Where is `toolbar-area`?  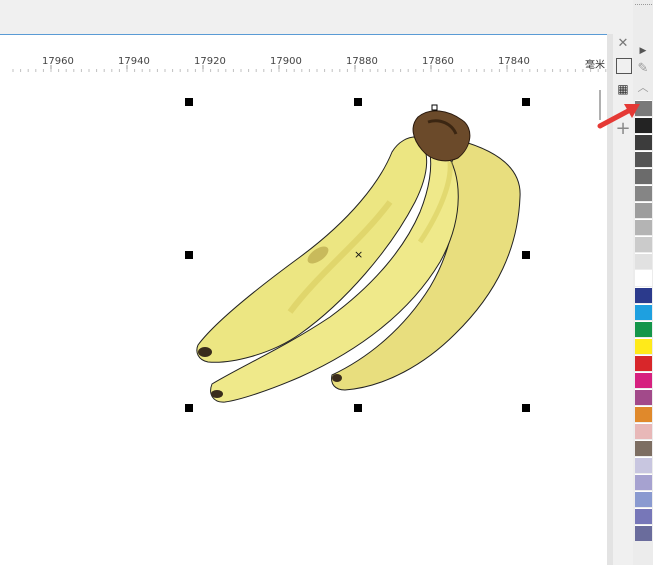 toolbar-area is located at coordinates (306, 17).